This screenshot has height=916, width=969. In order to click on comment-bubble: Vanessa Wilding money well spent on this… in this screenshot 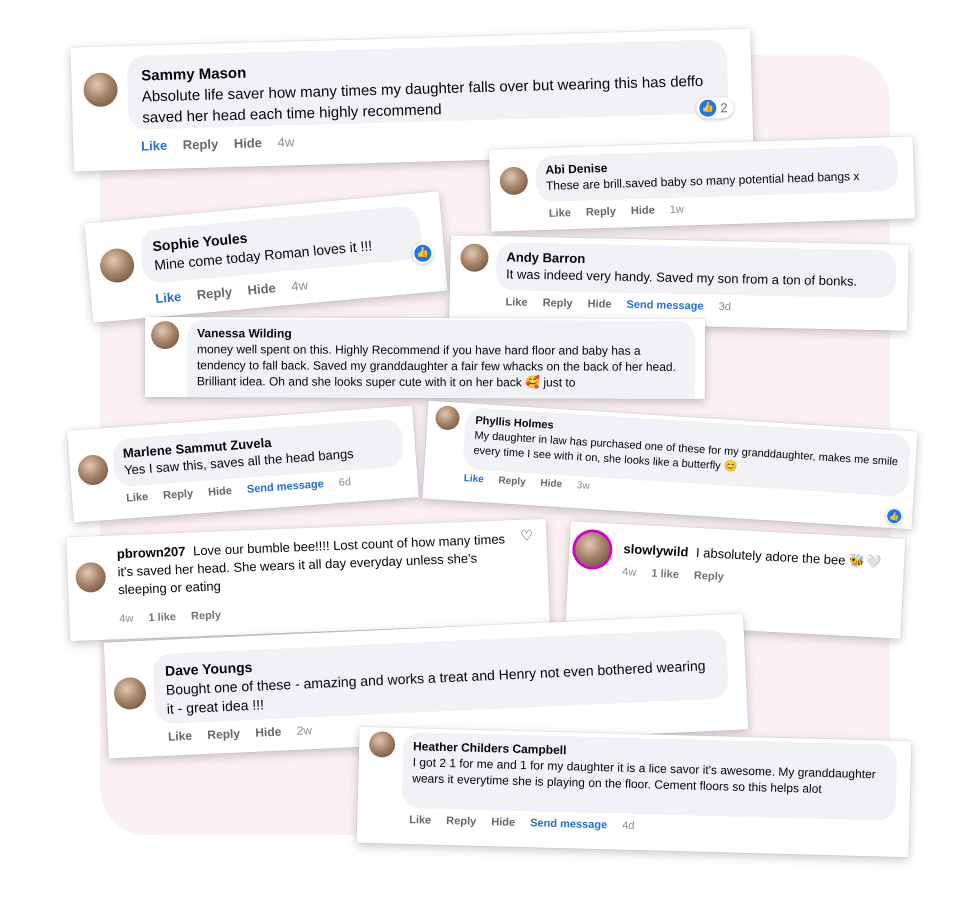, I will do `click(441, 359)`.